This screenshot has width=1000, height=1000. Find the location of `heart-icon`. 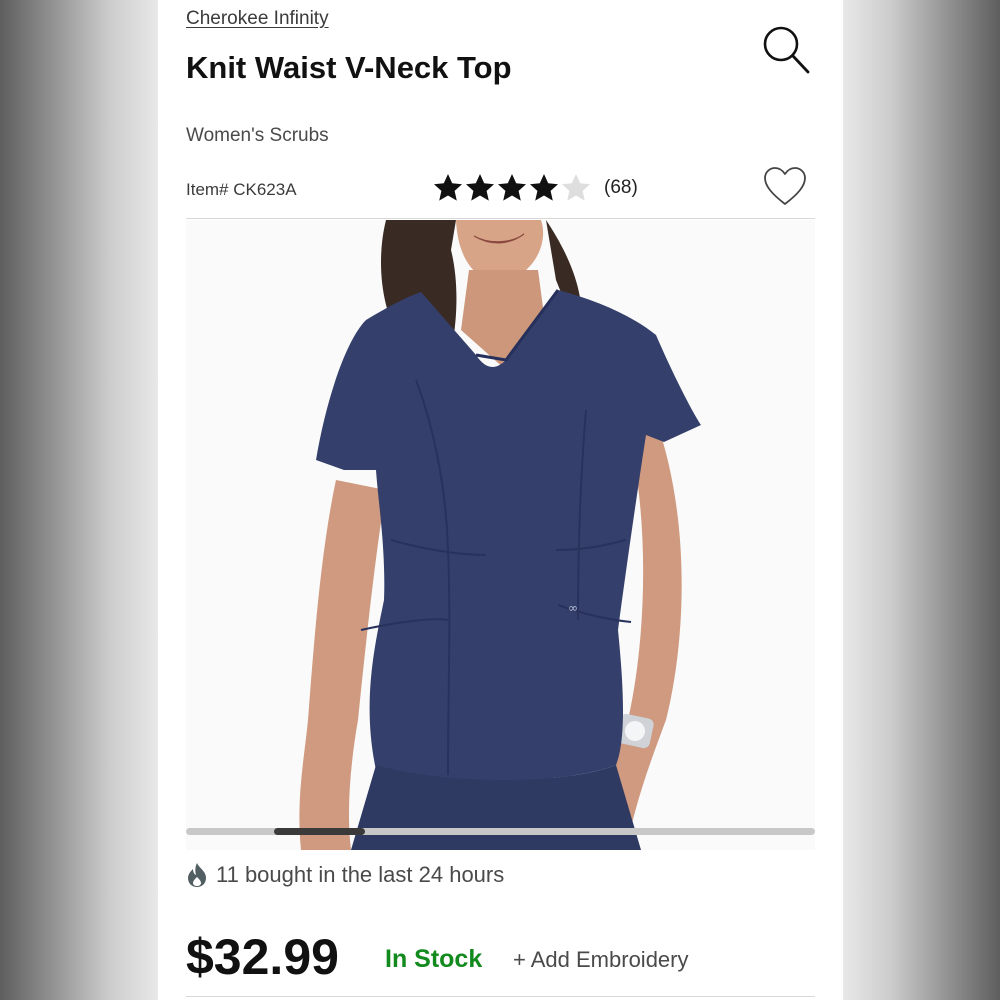

heart-icon is located at coordinates (785, 186).